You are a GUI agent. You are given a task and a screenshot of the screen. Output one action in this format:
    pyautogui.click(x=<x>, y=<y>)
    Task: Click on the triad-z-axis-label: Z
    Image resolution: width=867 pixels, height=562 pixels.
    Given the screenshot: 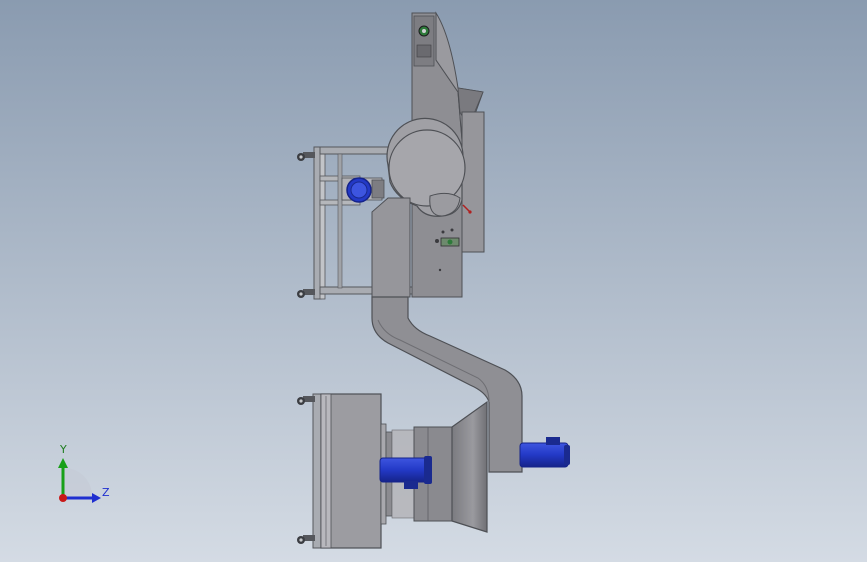 What is the action you would take?
    pyautogui.click(x=106, y=492)
    